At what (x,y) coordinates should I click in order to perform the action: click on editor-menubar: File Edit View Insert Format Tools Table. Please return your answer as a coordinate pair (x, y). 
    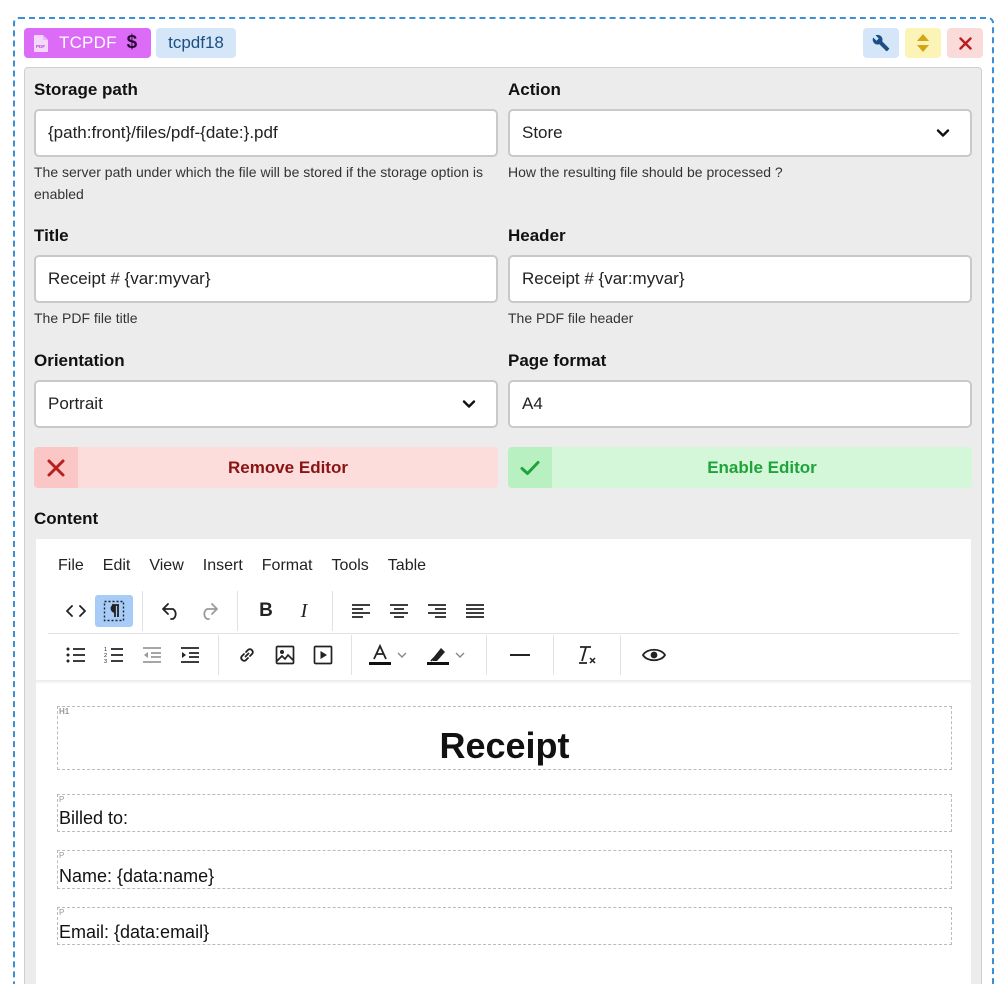
    Looking at the image, I should click on (251, 566).